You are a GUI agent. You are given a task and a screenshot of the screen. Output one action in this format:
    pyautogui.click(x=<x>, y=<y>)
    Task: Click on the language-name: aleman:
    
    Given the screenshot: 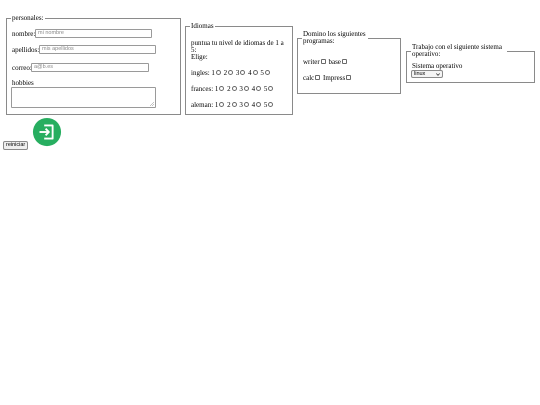 What is the action you would take?
    pyautogui.click(x=202, y=105)
    